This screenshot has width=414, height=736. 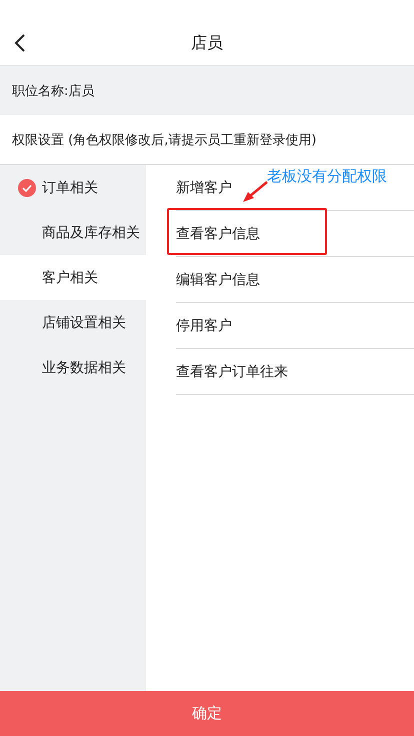 What do you see at coordinates (327, 176) in the screenshot?
I see `annotation-text: 老板没有分配权限` at bounding box center [327, 176].